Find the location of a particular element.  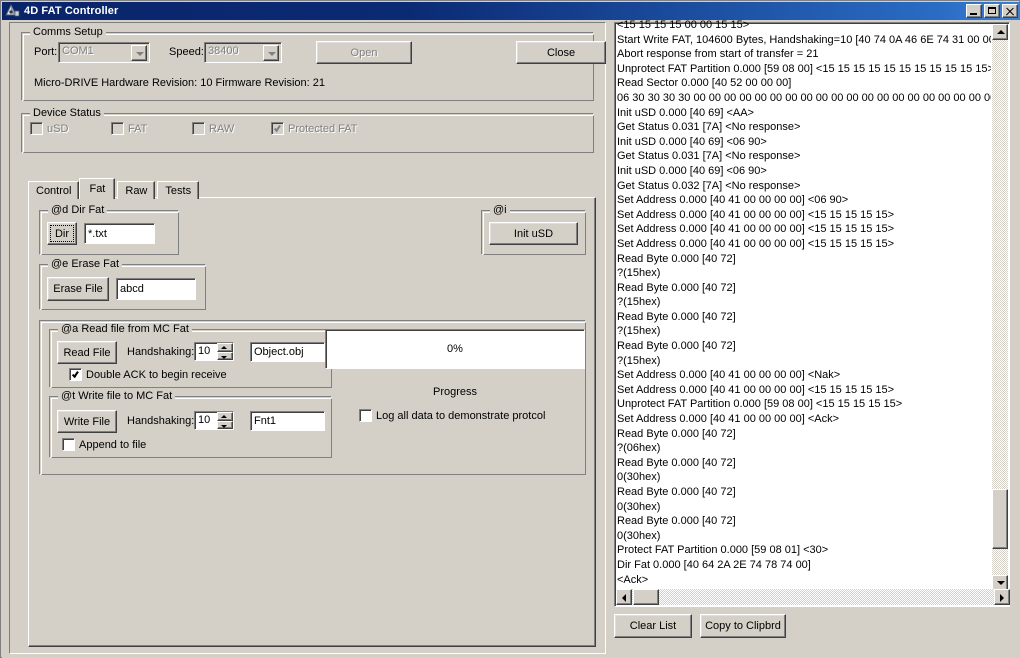

log-line: <15 15 15 15 00 00 15 15> is located at coordinates (804, 25).